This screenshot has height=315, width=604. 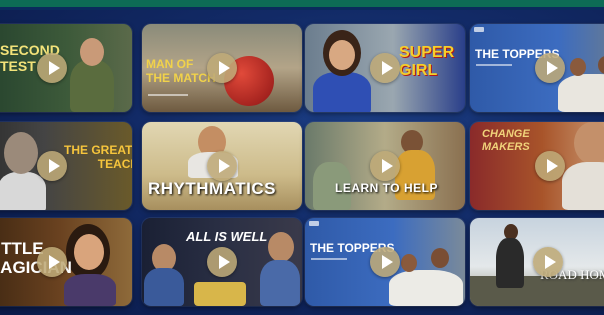 I want to click on teacher-figure, so click(x=92, y=86).